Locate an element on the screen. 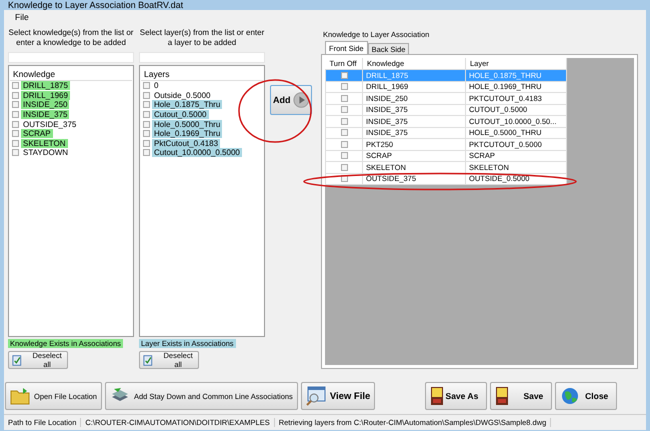 Image resolution: width=650 pixels, height=431 pixels. list-item: DRILL_1875 is located at coordinates (45, 85).